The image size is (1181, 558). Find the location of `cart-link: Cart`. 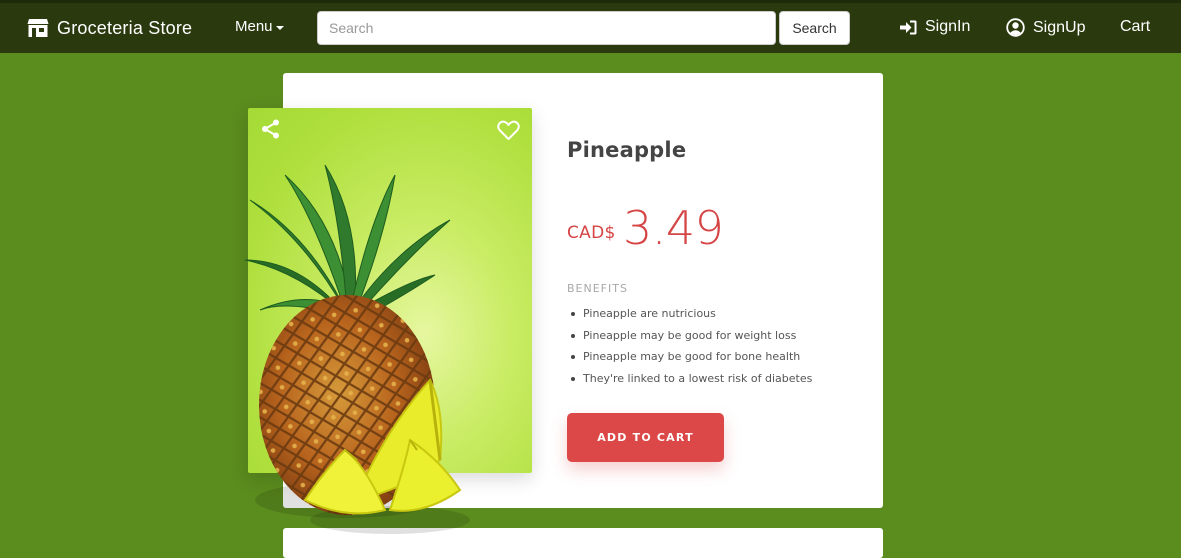

cart-link: Cart is located at coordinates (1135, 27).